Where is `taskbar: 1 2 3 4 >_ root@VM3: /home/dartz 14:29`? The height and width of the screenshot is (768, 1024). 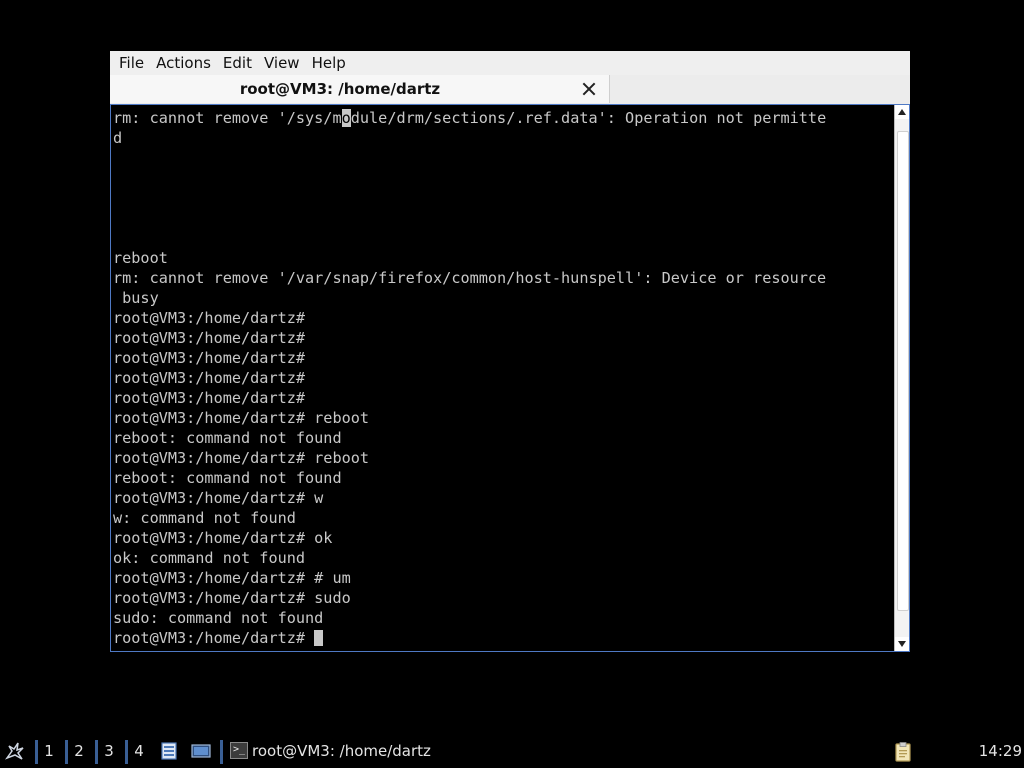 taskbar: 1 2 3 4 >_ root@VM3: /home/dartz 14:29 is located at coordinates (512, 751).